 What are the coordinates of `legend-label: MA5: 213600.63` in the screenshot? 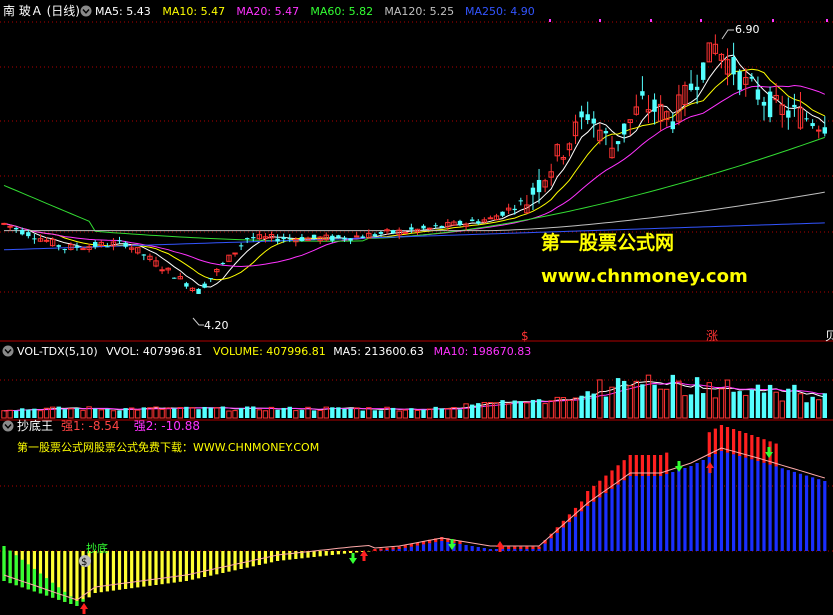 It's located at (378, 351).